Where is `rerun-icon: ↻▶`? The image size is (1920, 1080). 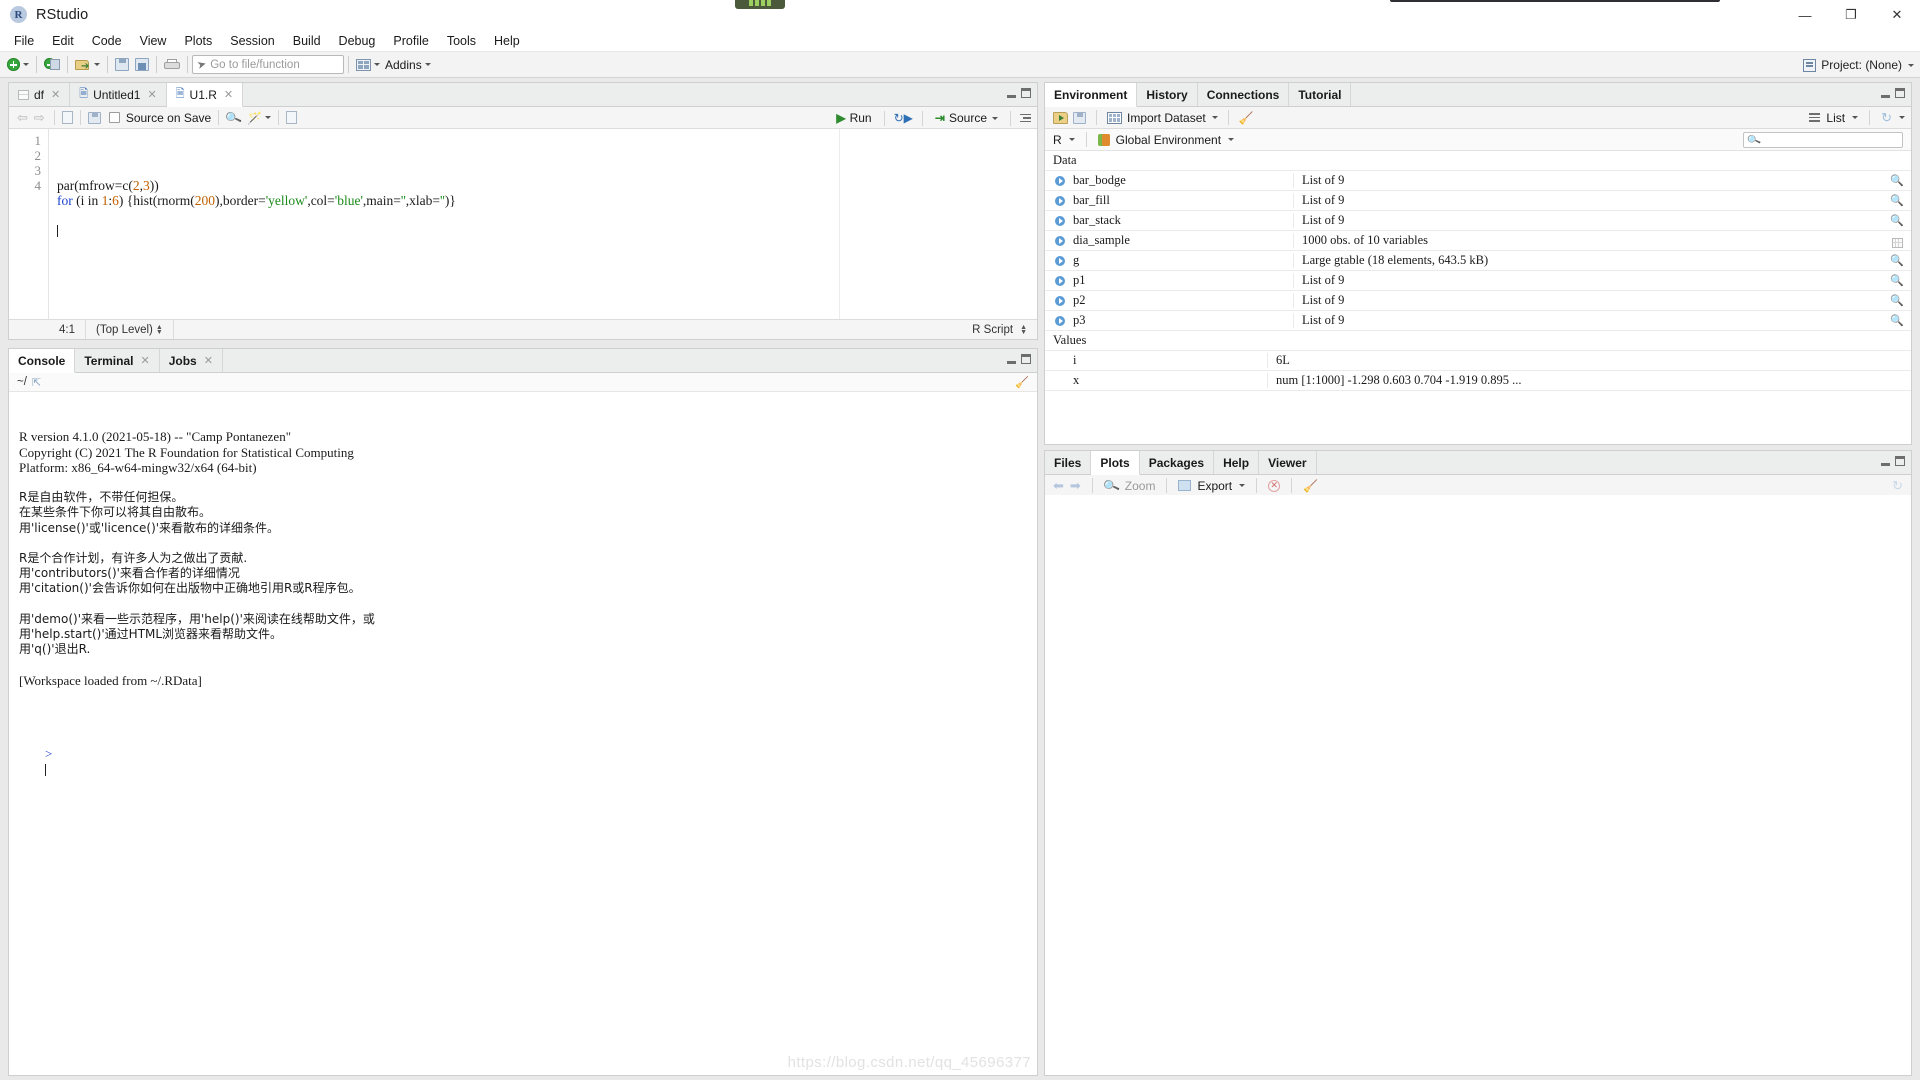
rerun-icon: ↻▶ is located at coordinates (903, 118).